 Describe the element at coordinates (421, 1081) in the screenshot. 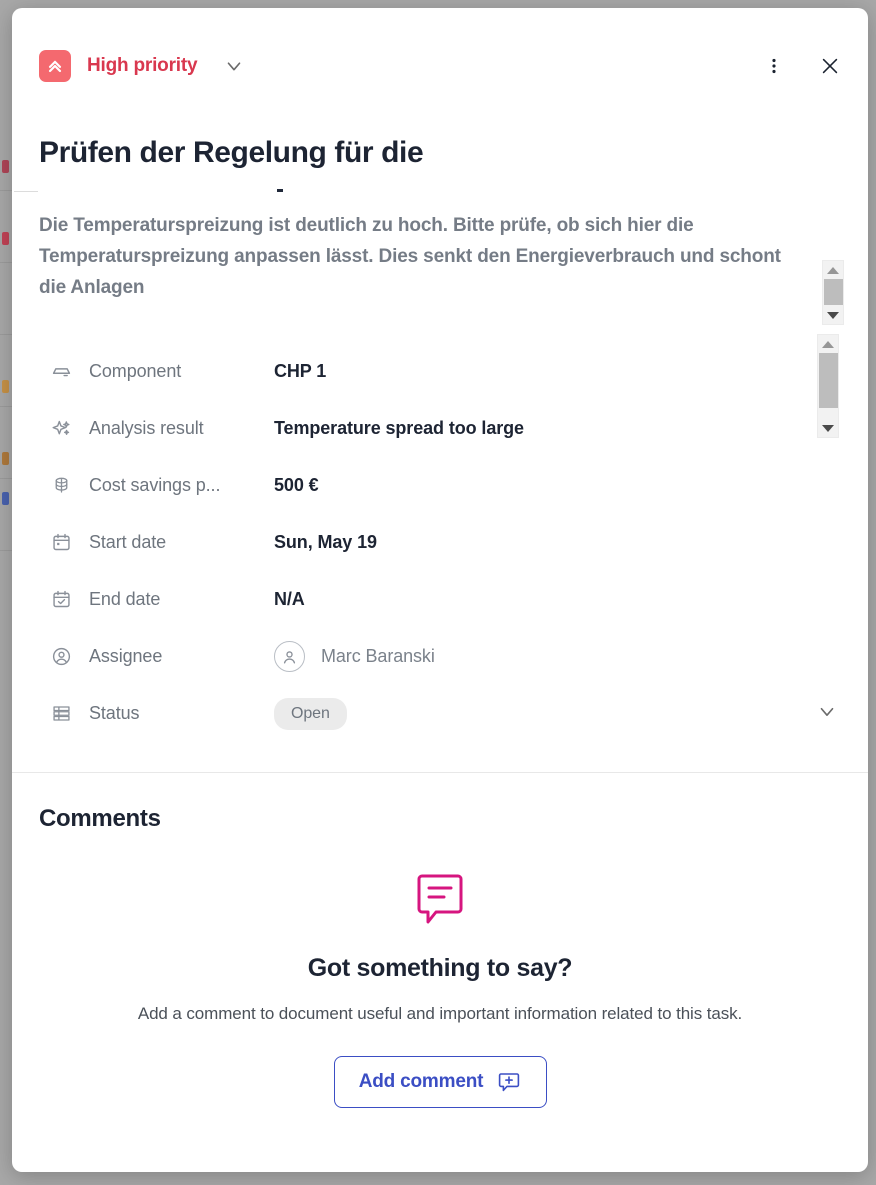

I see `add-comment-label: Add comment` at that location.